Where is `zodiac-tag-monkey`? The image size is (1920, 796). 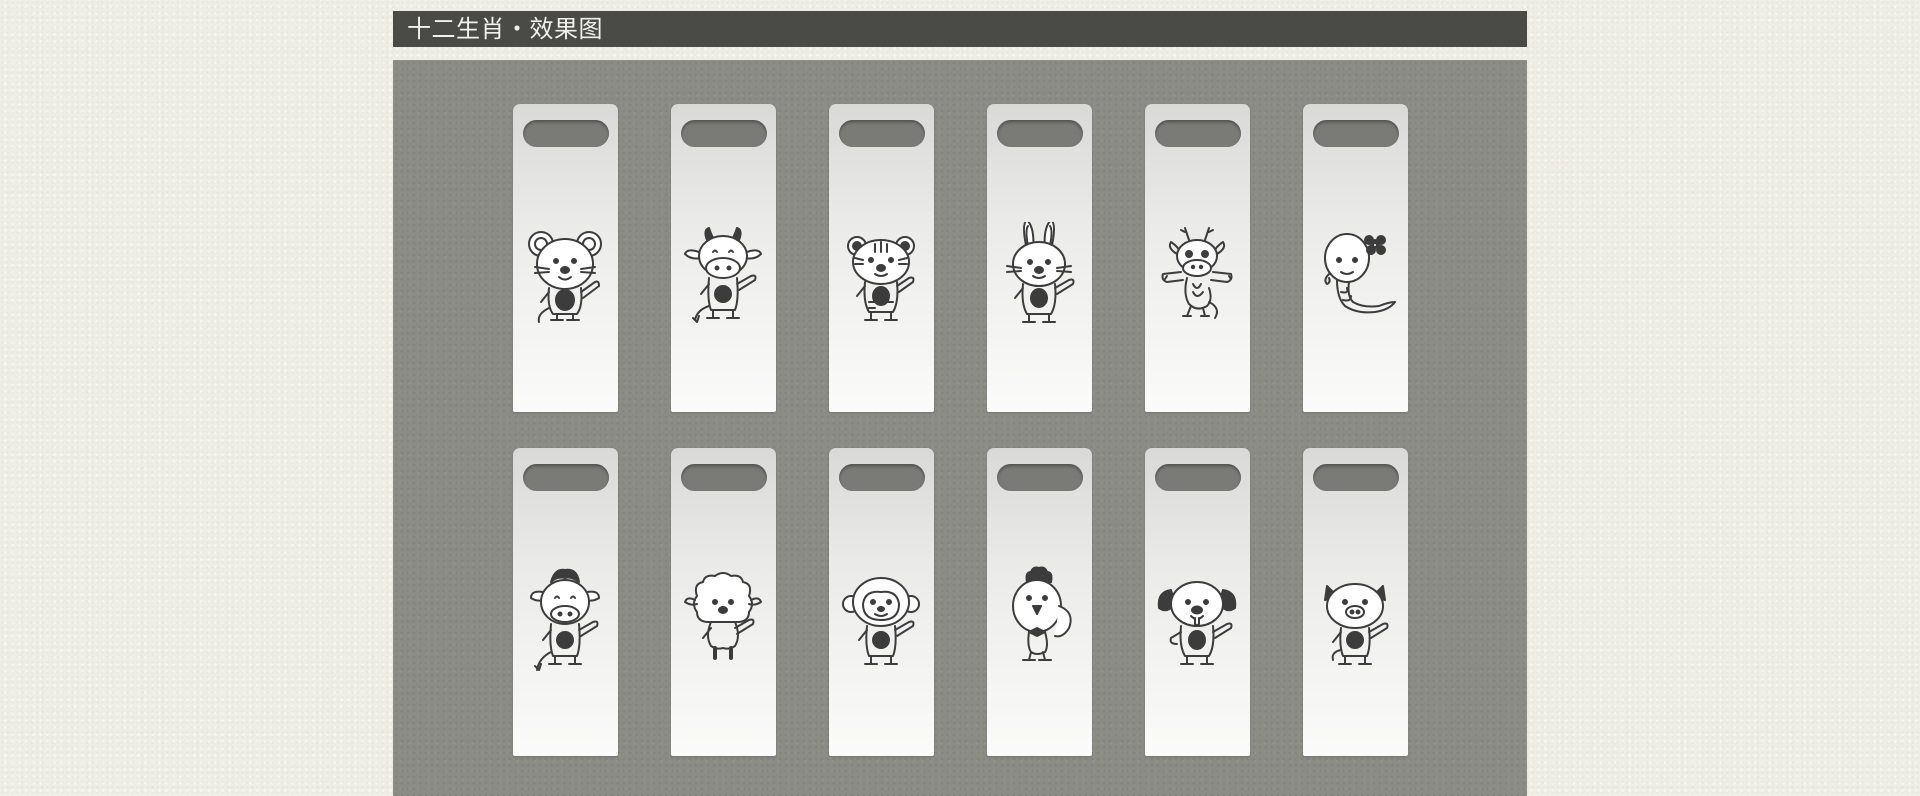
zodiac-tag-monkey is located at coordinates (881, 602).